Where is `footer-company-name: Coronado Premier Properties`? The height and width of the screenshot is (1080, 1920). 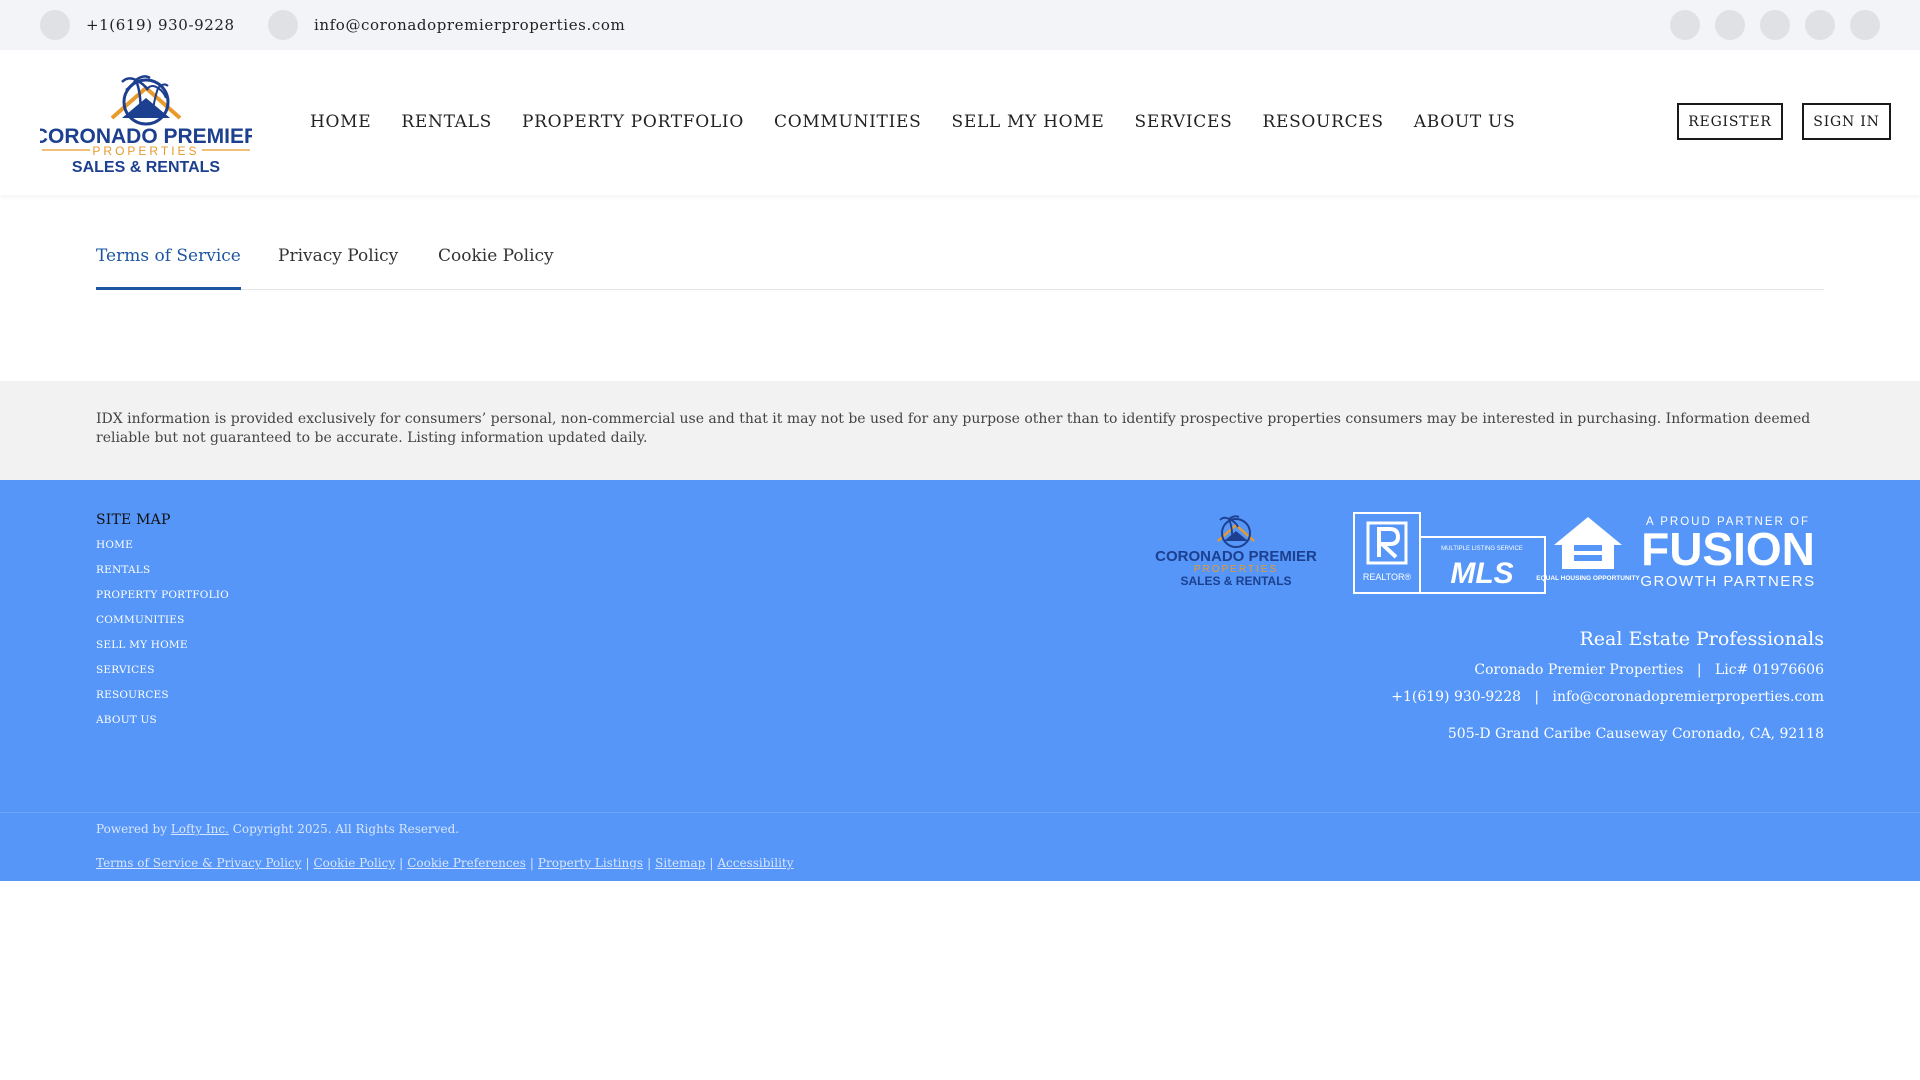 footer-company-name: Coronado Premier Properties is located at coordinates (1579, 670).